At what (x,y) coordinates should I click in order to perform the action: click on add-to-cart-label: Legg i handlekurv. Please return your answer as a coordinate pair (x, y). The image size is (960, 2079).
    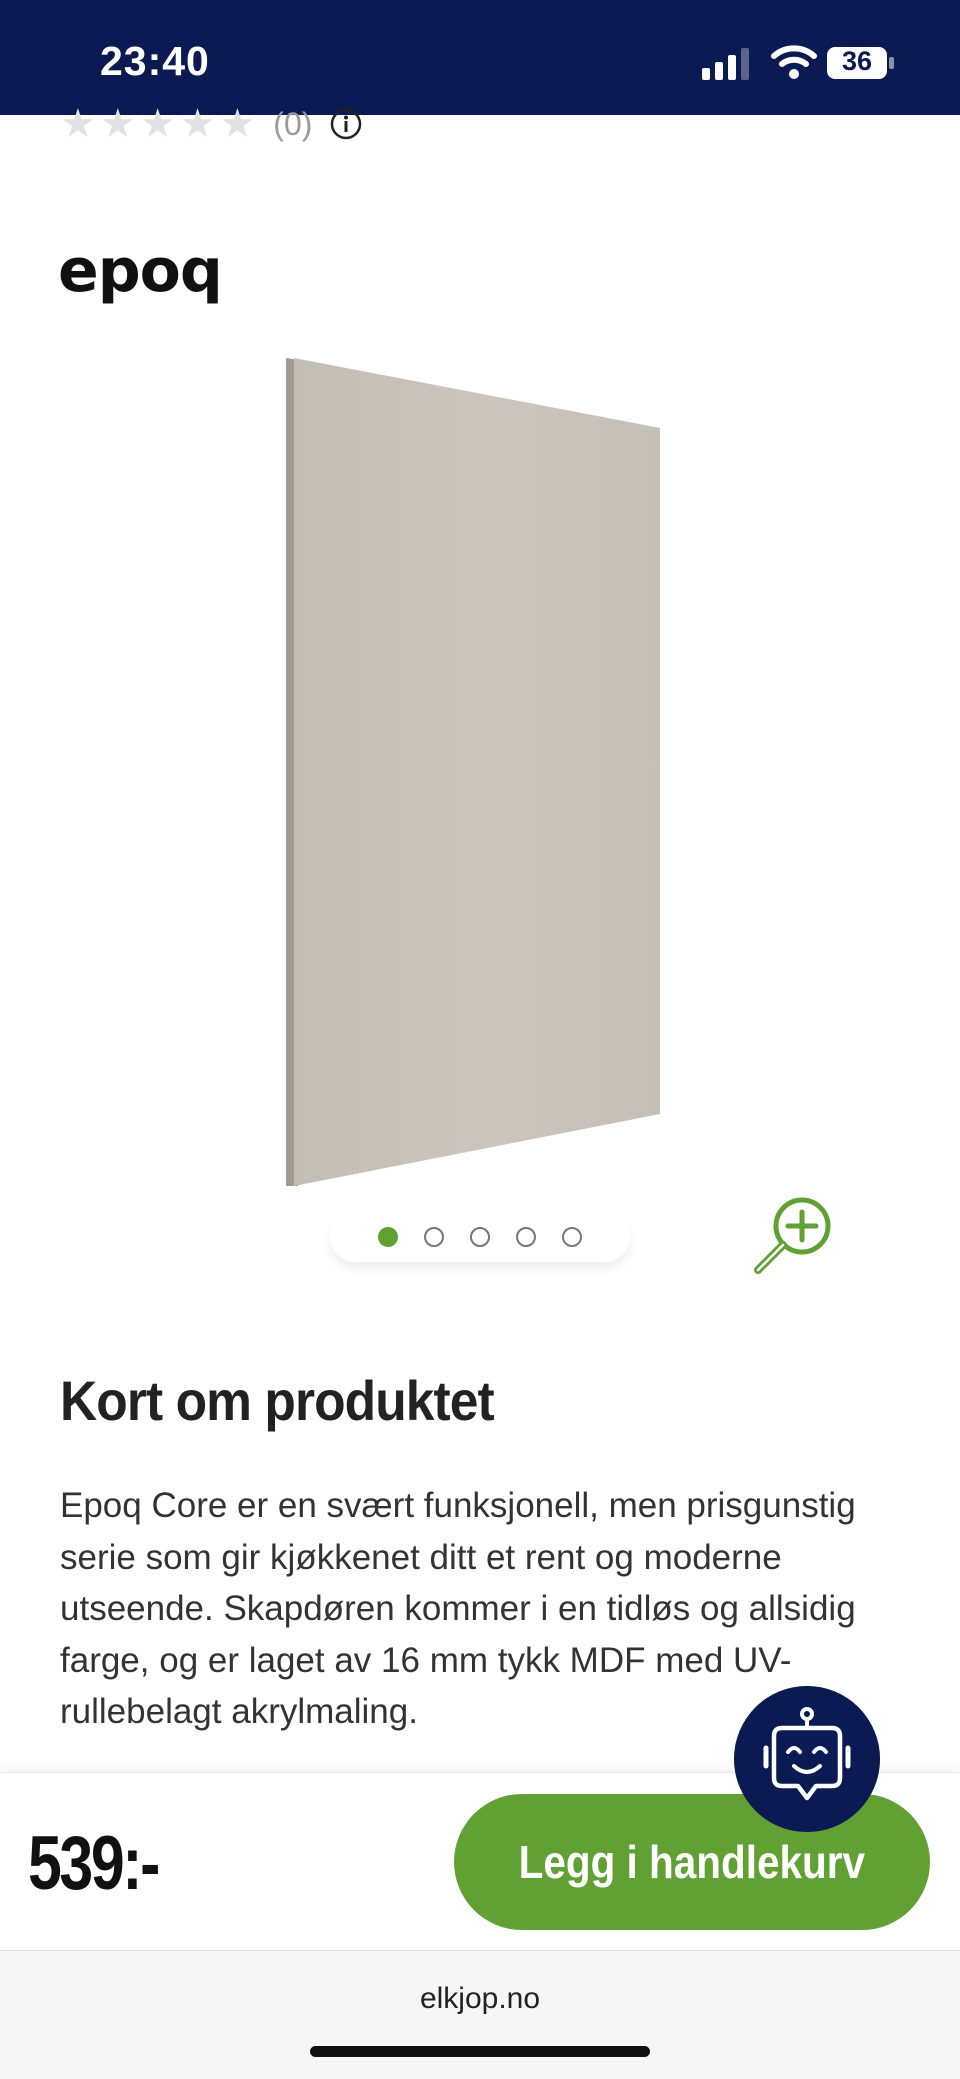
    Looking at the image, I should click on (692, 1862).